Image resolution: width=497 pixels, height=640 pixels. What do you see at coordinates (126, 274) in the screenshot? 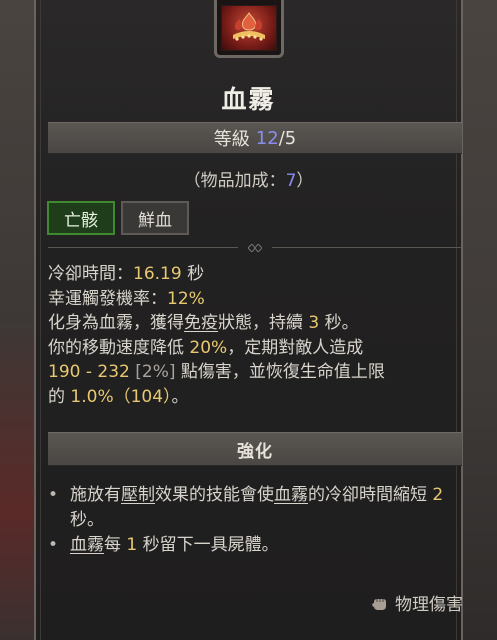
I see `cooldown-line: 冷卻時間：16.19 秒` at bounding box center [126, 274].